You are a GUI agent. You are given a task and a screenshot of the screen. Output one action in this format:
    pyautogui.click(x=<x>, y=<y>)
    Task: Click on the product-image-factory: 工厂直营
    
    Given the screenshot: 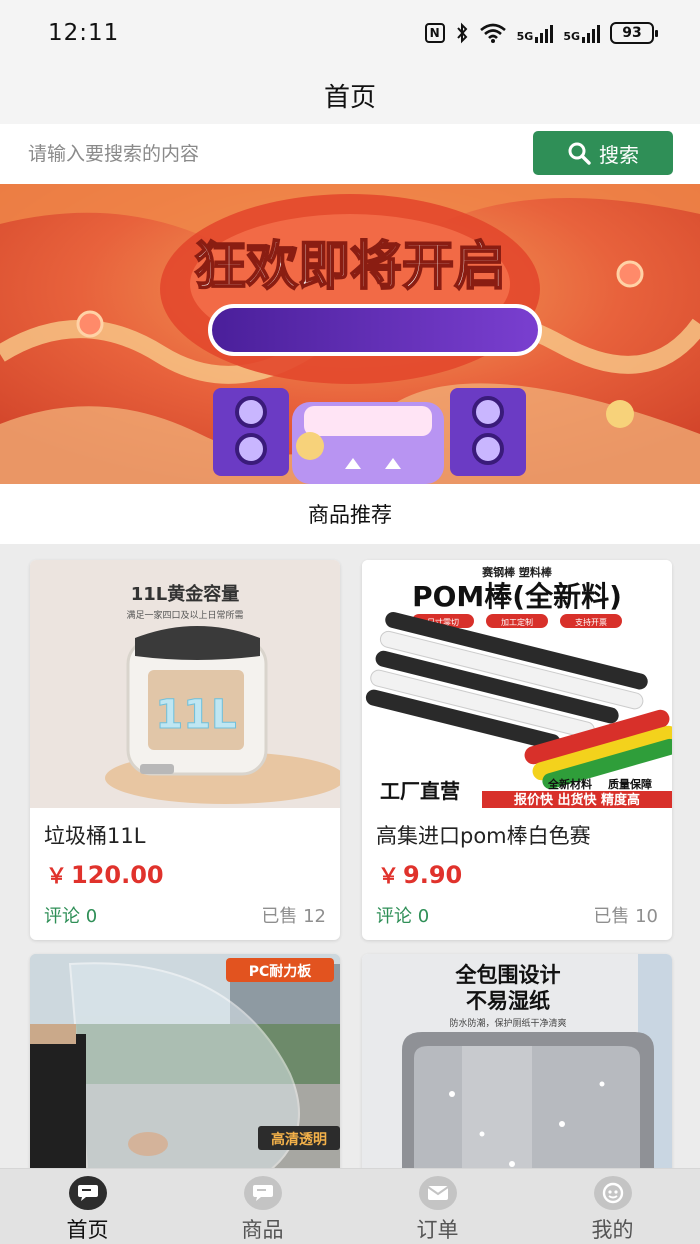 What is the action you would take?
    pyautogui.click(x=420, y=791)
    